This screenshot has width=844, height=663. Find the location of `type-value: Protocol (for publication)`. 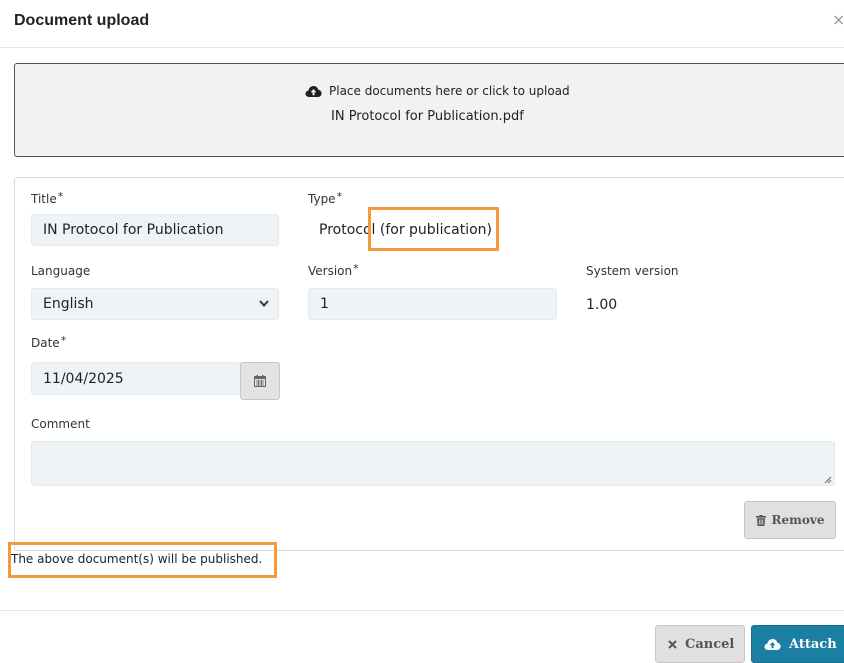

type-value: Protocol (for publication) is located at coordinates (406, 230).